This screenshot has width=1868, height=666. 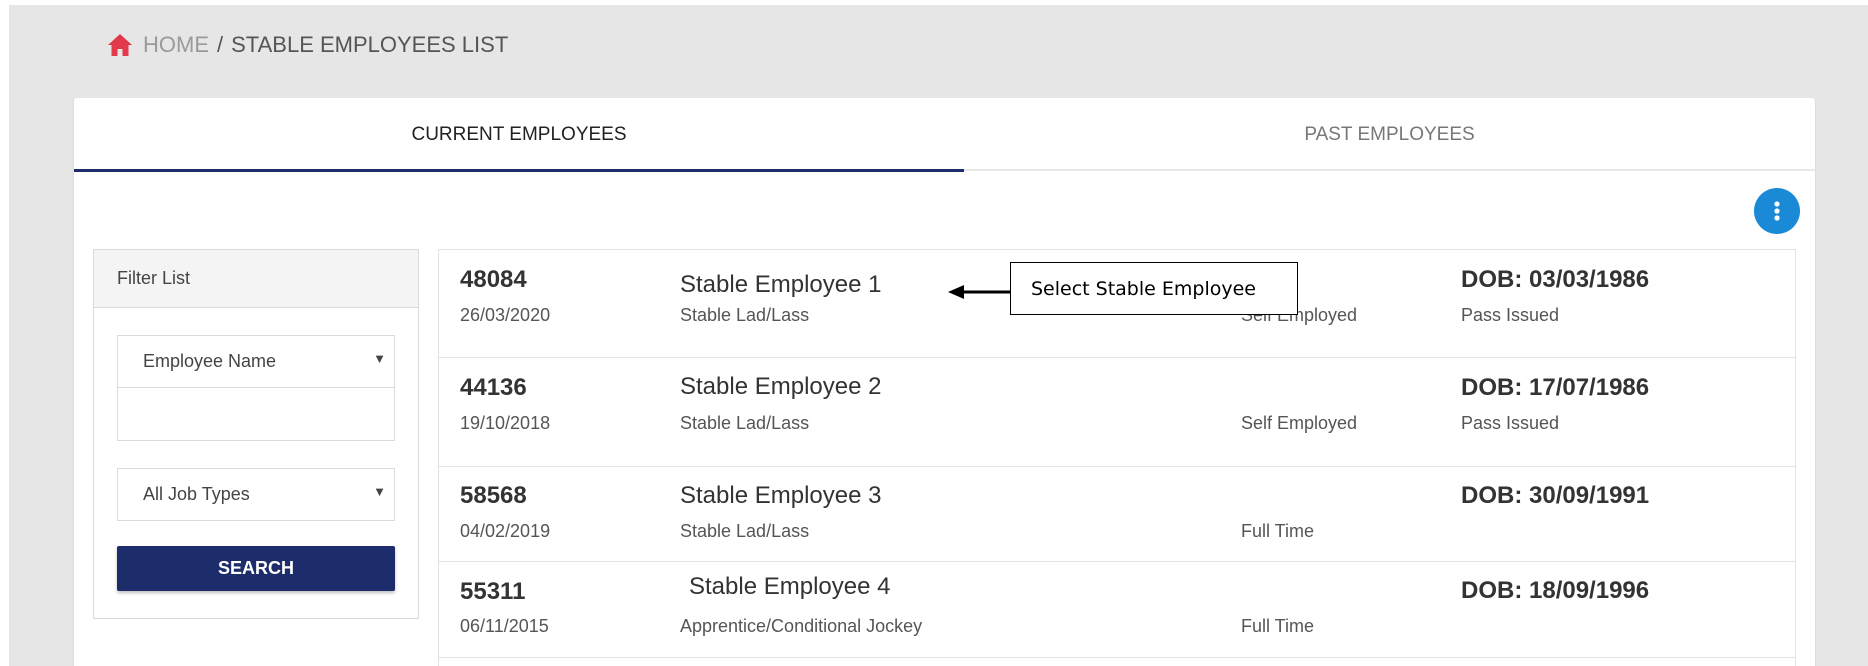 I want to click on employee-id: 44136, so click(x=493, y=387).